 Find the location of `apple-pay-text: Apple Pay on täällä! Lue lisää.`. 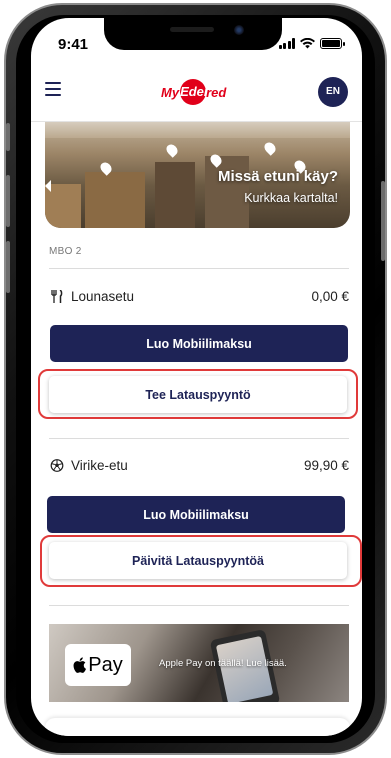

apple-pay-text: Apple Pay on täällä! Lue lisää. is located at coordinates (223, 663).